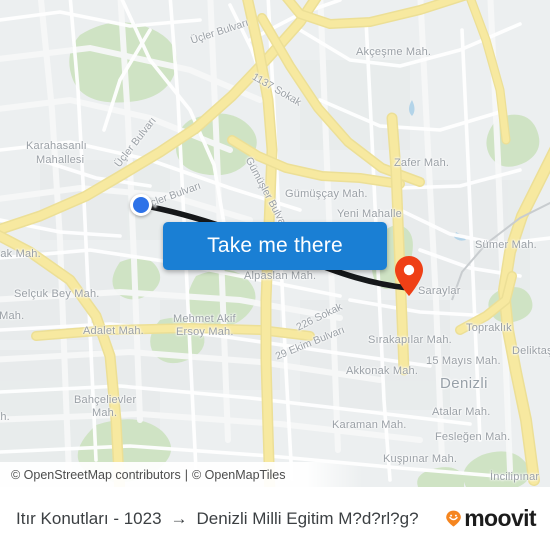 The width and height of the screenshot is (550, 550). Describe the element at coordinates (453, 518) in the screenshot. I see `moovit-pin-icon` at that location.